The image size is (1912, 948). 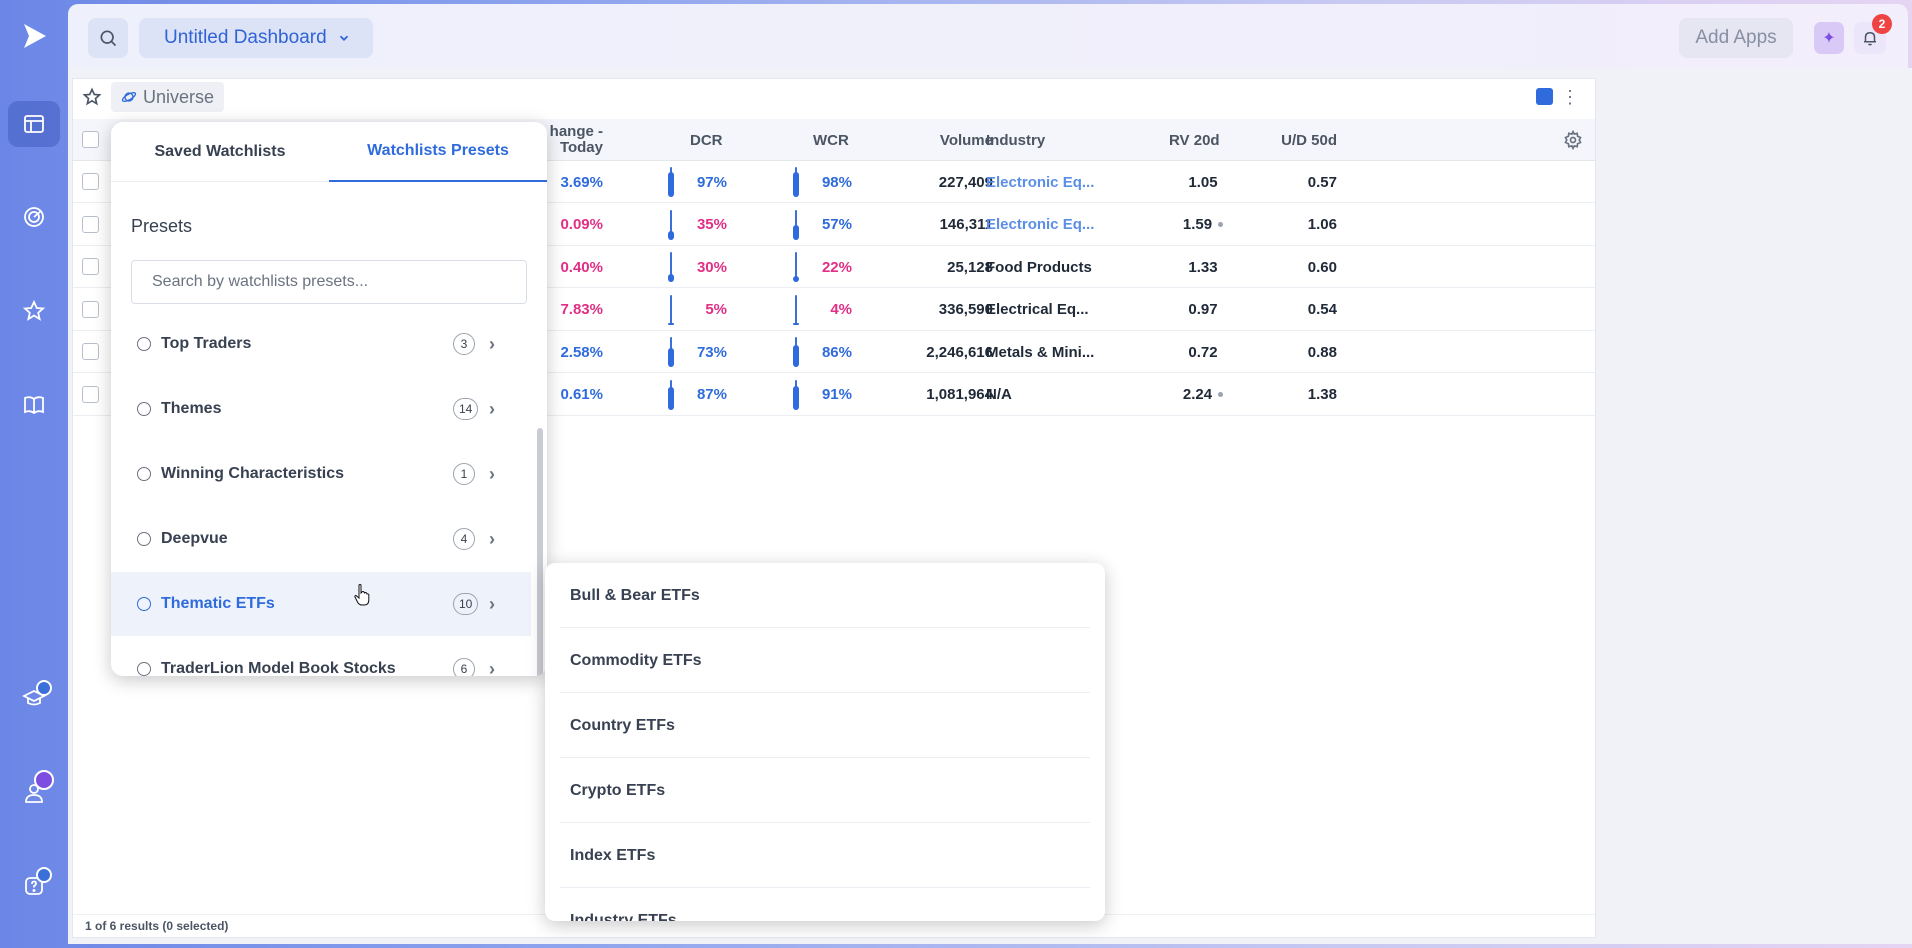 I want to click on preset-item: Winning Characteristics 1 ›, so click(x=321, y=474).